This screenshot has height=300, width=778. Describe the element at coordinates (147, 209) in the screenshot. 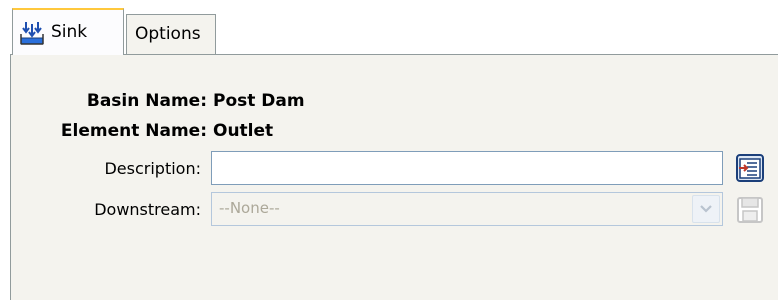

I see `downstream-label: Downstream:` at that location.